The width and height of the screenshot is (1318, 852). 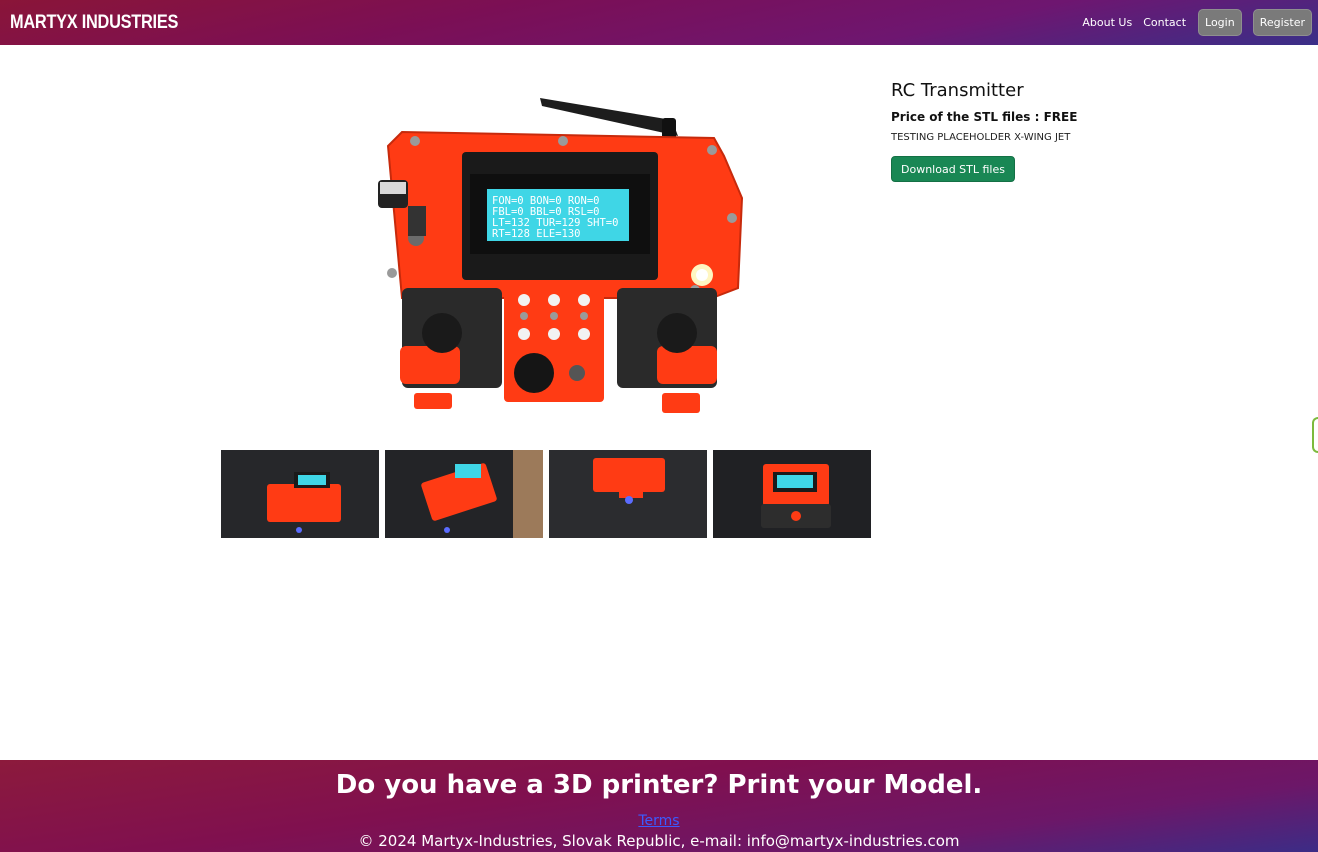 I want to click on thumbnail-gallery, so click(x=546, y=494).